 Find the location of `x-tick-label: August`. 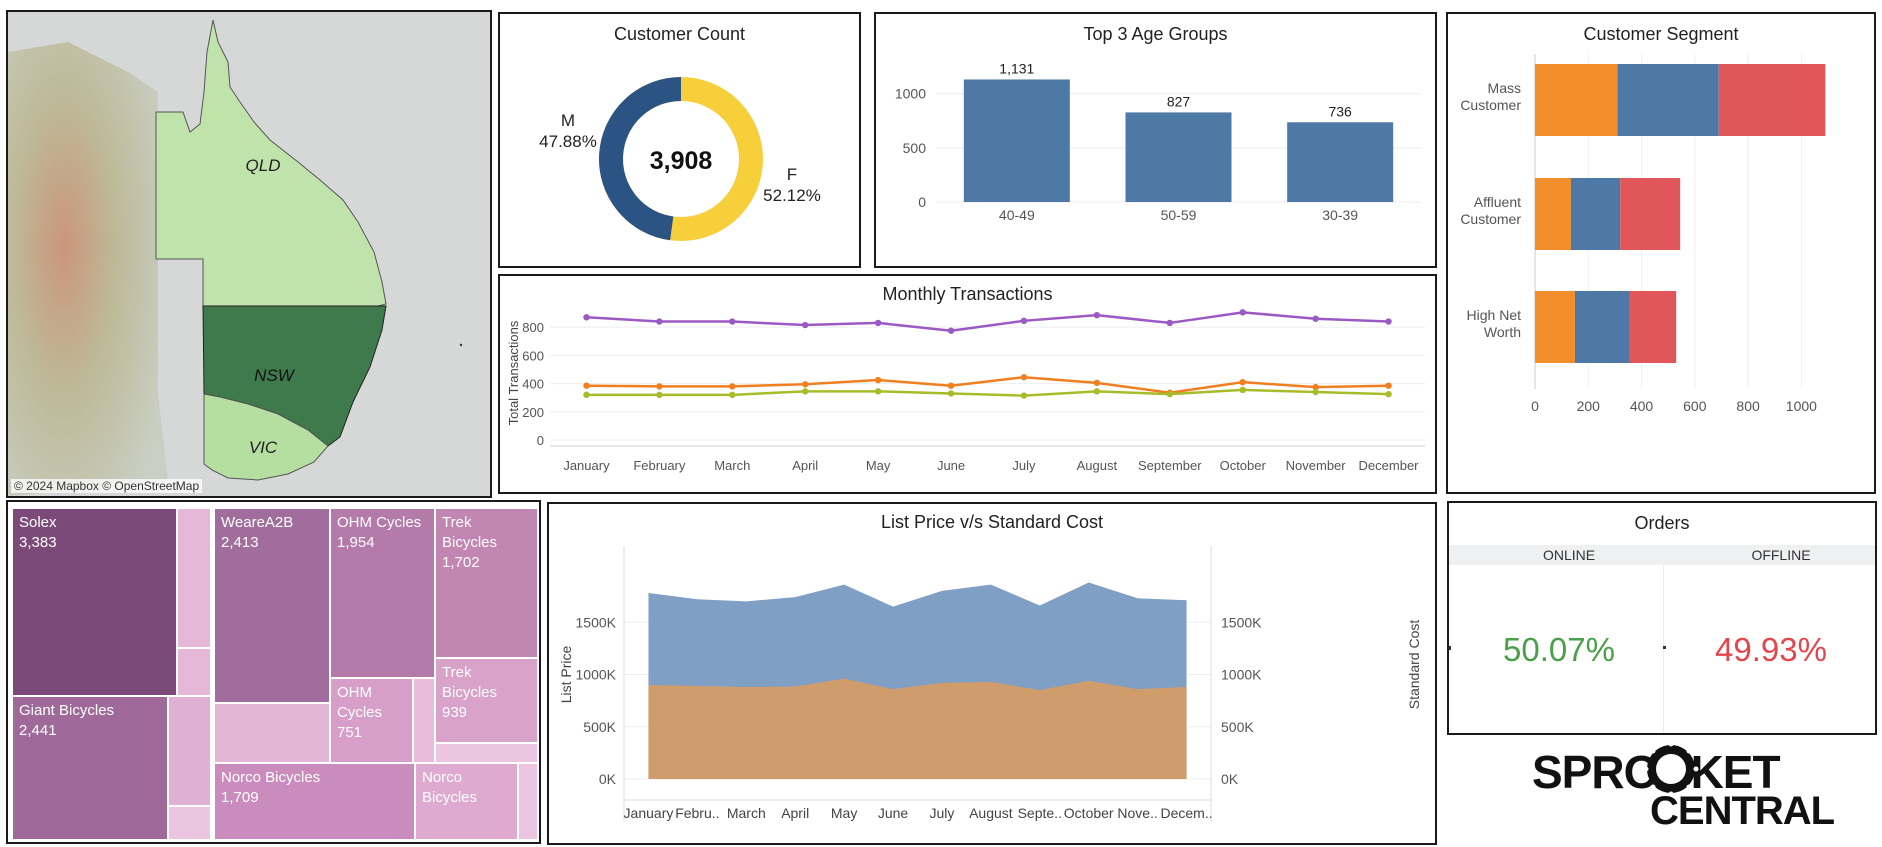

x-tick-label: August is located at coordinates (991, 813).